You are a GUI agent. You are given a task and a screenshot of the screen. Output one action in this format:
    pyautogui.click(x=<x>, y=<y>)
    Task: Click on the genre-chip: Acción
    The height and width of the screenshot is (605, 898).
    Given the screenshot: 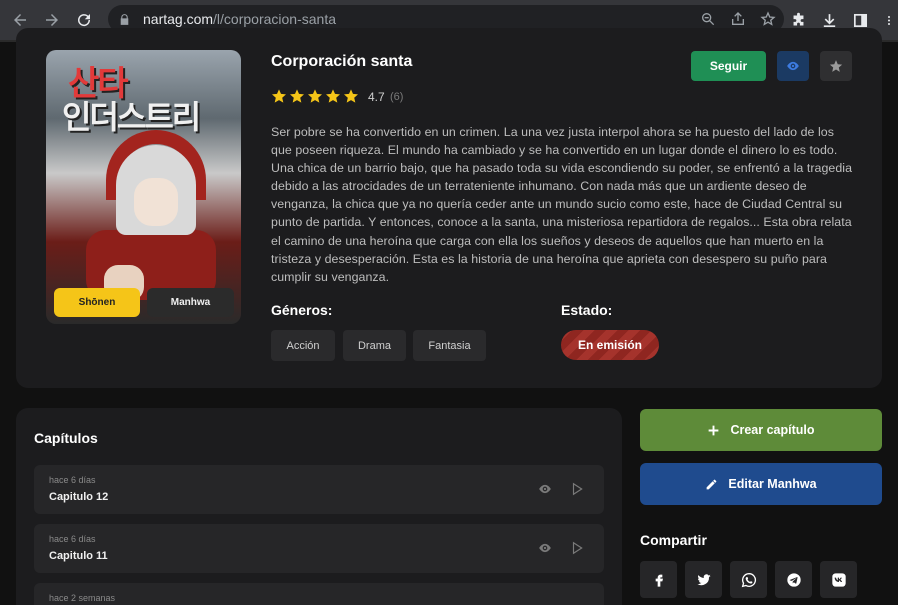 What is the action you would take?
    pyautogui.click(x=303, y=345)
    